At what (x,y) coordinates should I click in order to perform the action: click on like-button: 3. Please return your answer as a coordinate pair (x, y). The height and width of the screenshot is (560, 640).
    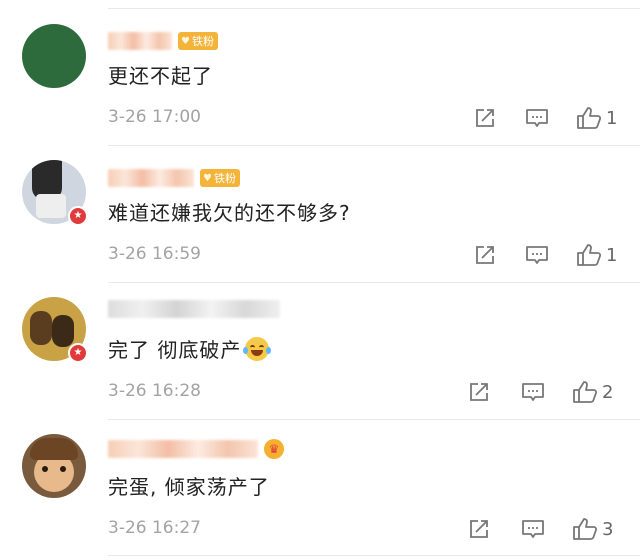
    Looking at the image, I should click on (592, 529).